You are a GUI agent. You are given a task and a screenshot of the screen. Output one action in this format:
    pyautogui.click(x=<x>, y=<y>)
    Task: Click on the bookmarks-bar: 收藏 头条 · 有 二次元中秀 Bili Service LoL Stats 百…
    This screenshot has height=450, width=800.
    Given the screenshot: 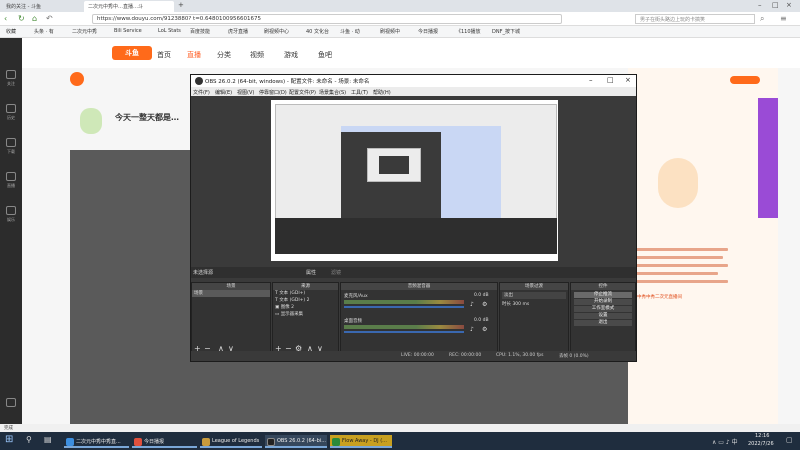 What is the action you would take?
    pyautogui.click(x=400, y=32)
    